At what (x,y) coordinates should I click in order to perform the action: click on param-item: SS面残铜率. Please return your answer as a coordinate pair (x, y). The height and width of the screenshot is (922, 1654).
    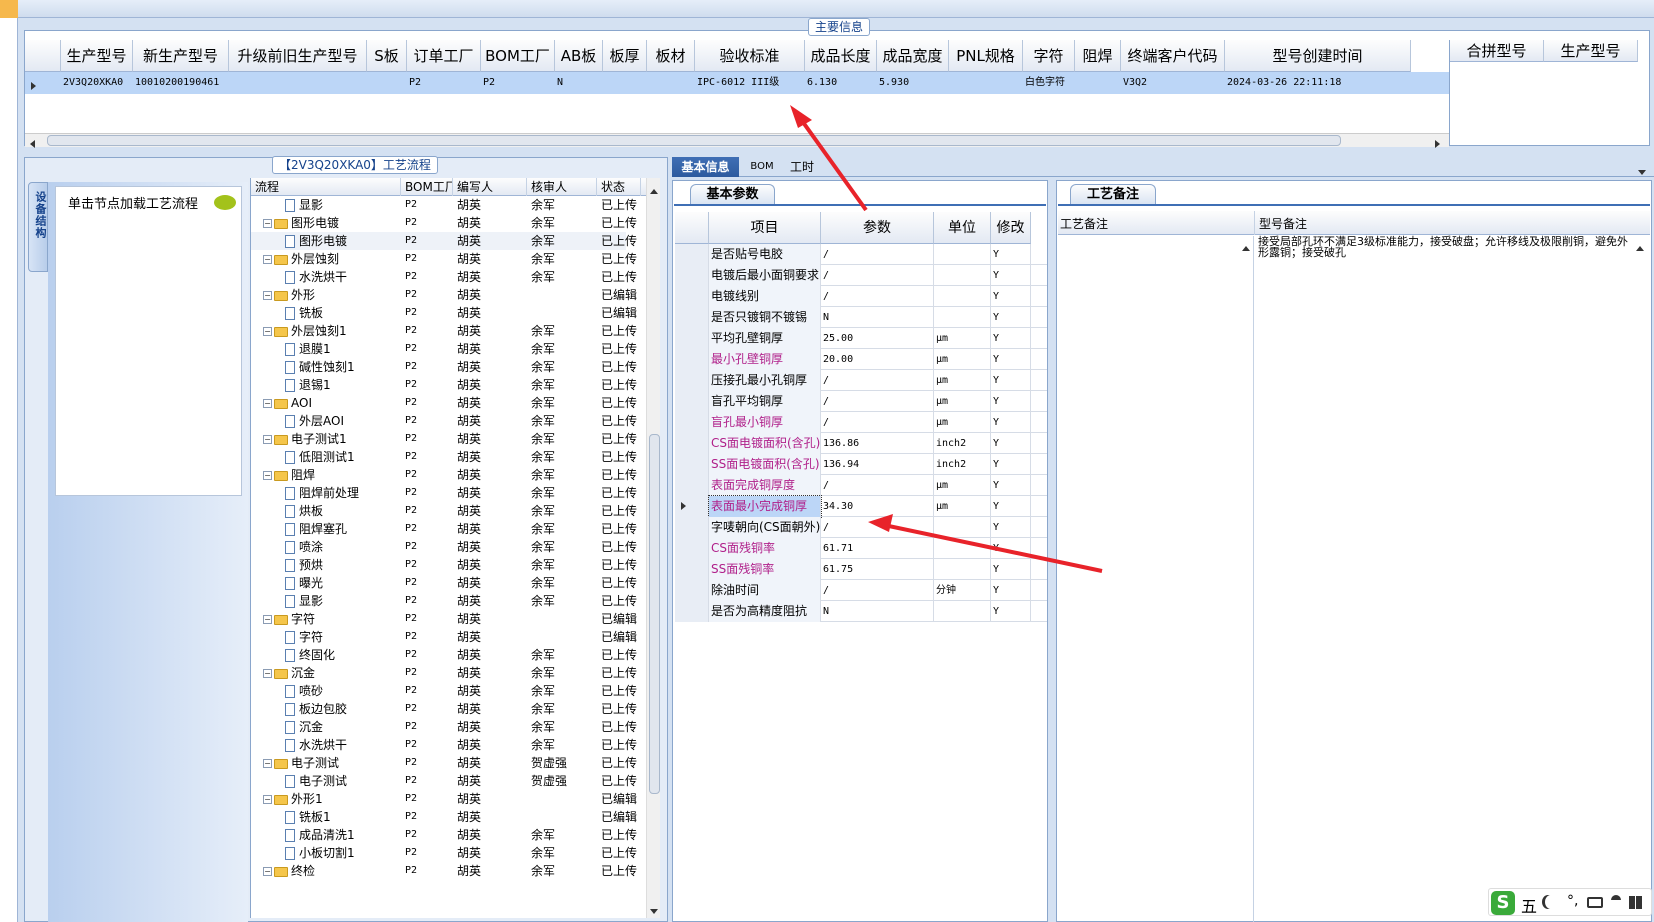
    Looking at the image, I should click on (765, 569).